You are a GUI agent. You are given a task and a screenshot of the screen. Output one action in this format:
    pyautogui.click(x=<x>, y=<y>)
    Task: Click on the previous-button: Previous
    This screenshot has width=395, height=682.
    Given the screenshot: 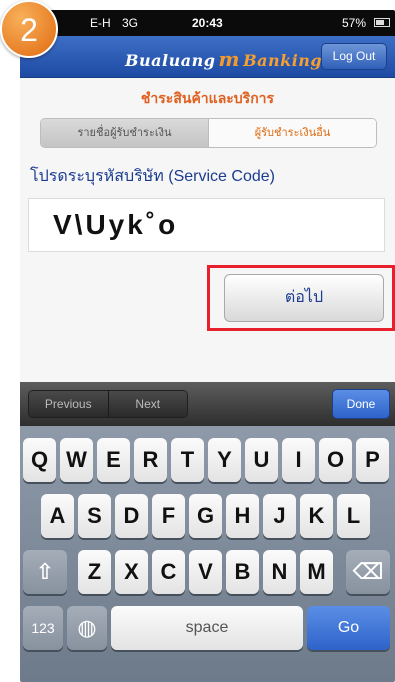 What is the action you would take?
    pyautogui.click(x=68, y=404)
    